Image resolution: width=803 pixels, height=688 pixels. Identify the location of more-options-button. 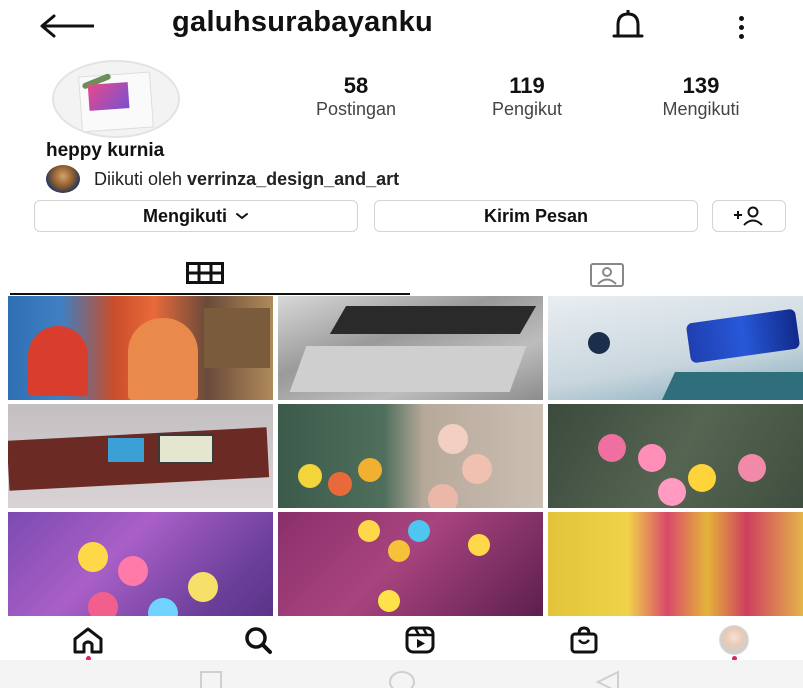
(741, 27).